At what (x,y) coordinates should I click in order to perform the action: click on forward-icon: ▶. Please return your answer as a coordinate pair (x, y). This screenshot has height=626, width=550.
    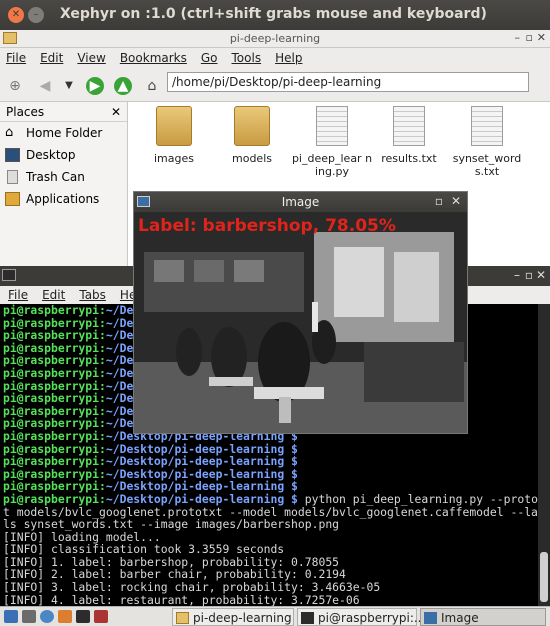
    Looking at the image, I should click on (95, 86).